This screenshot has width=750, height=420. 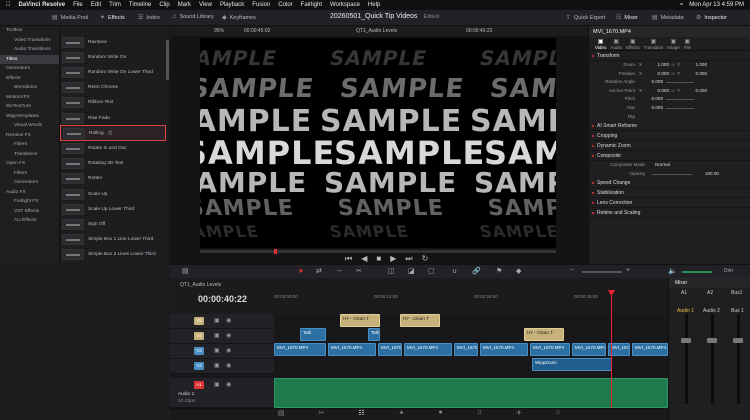 What do you see at coordinates (669, 183) in the screenshot?
I see `inspector-section: Speed Change` at bounding box center [669, 183].